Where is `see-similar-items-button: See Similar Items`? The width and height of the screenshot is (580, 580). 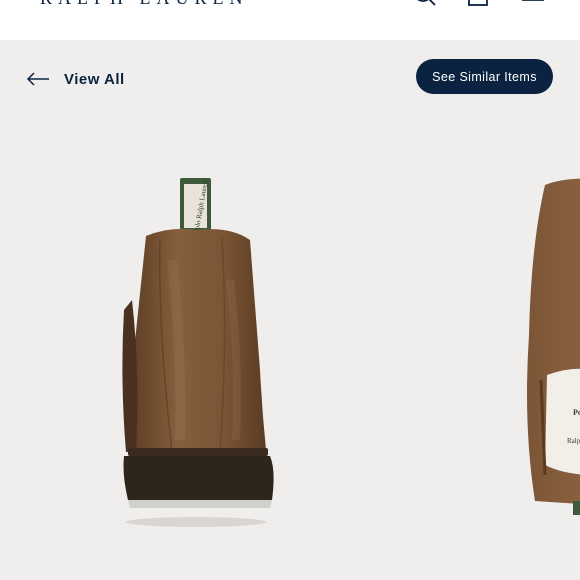 see-similar-items-button: See Similar Items is located at coordinates (484, 76).